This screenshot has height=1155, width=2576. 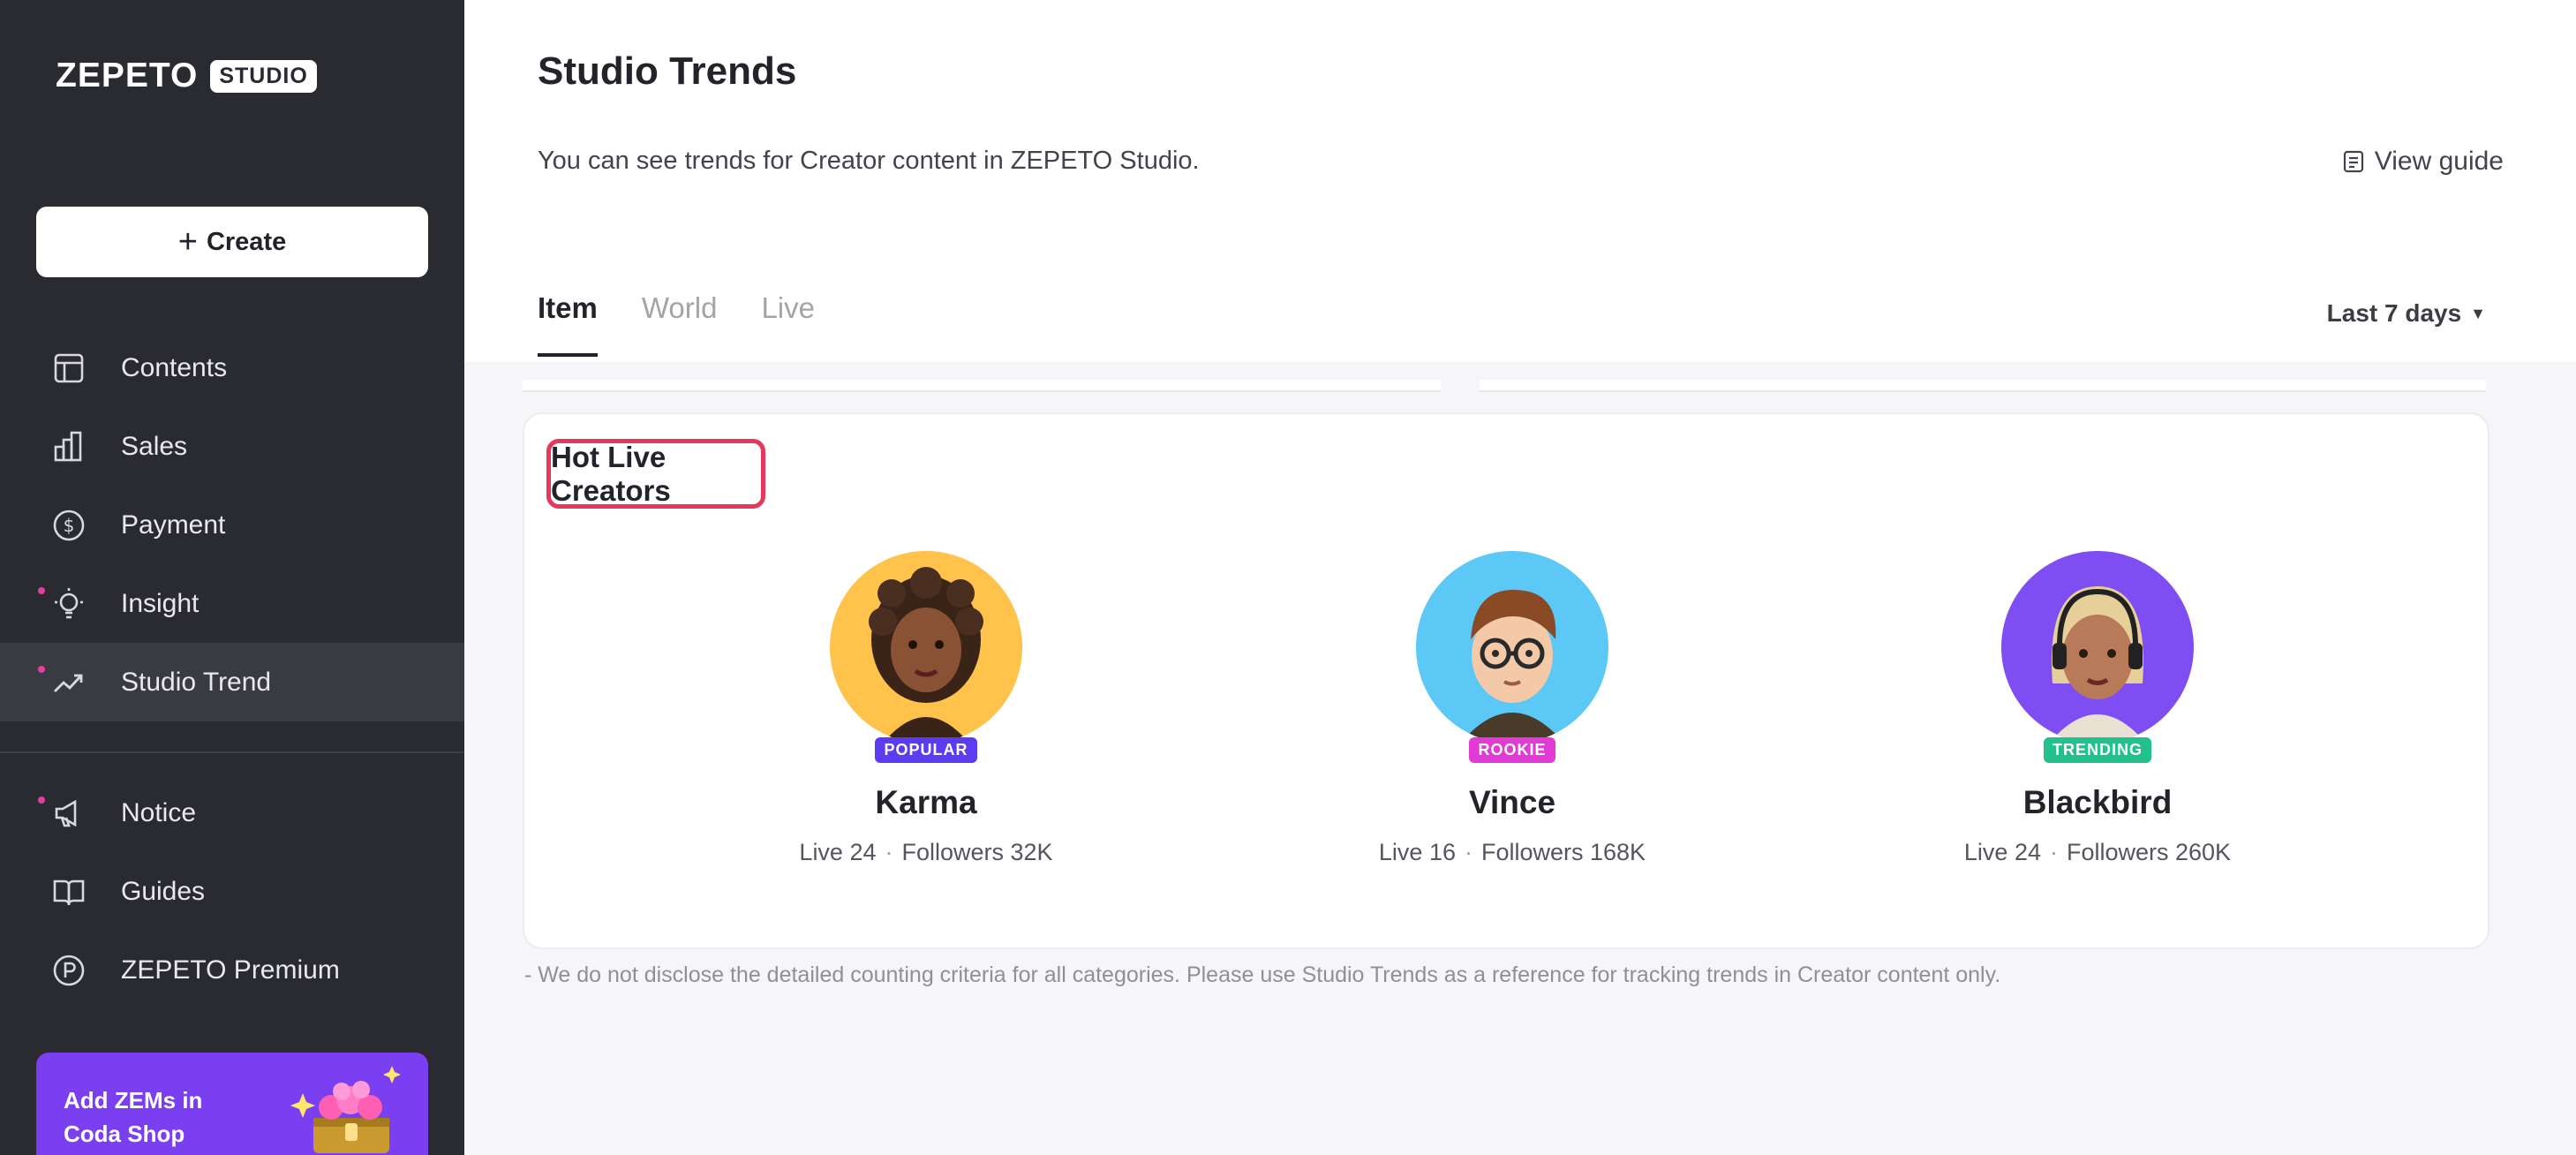 I want to click on page-title: Studio Trends, so click(x=668, y=71).